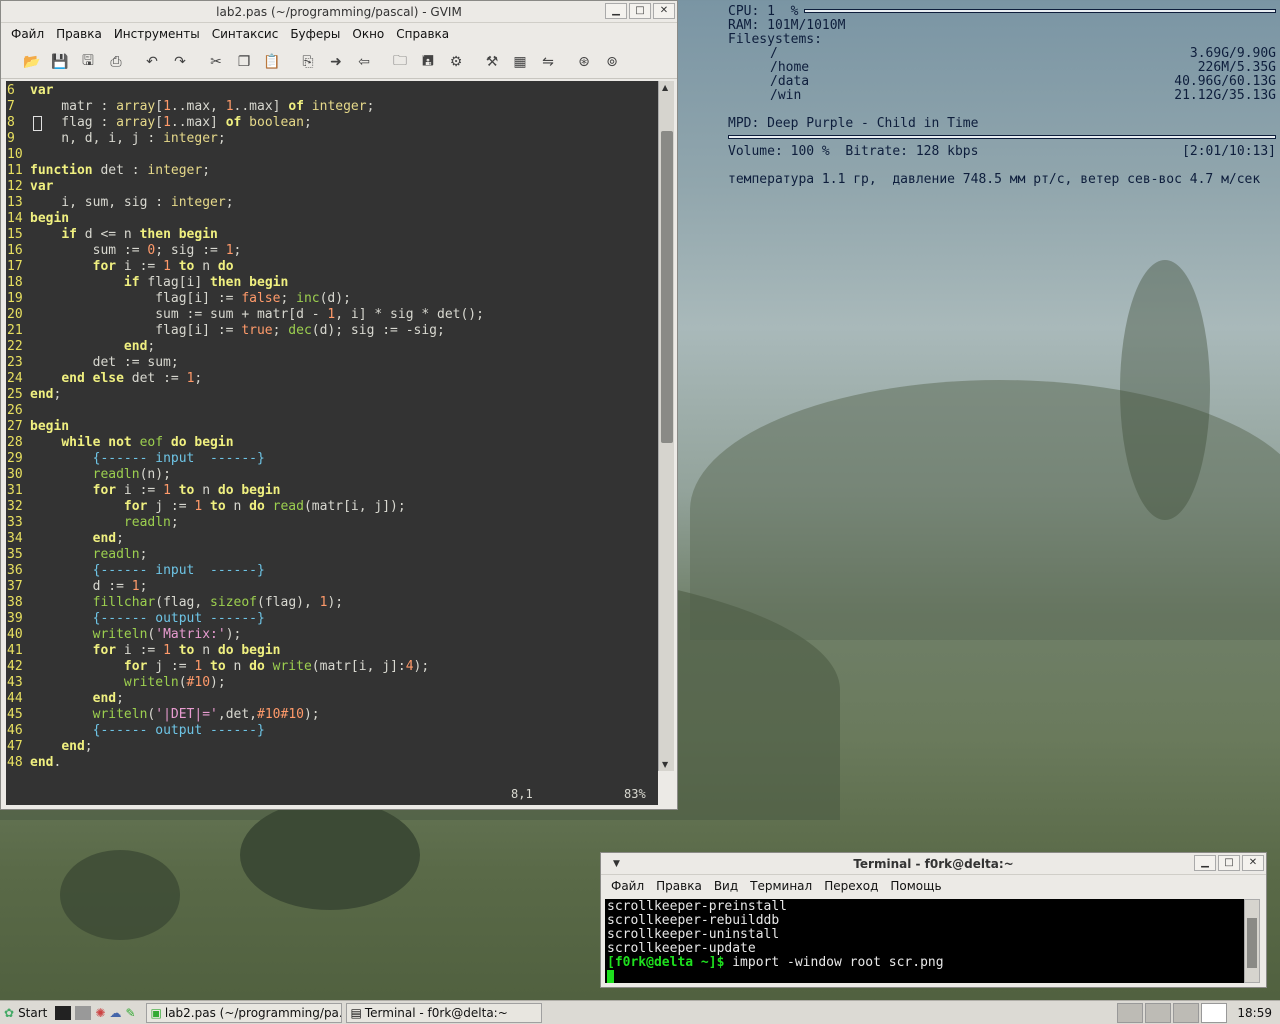  What do you see at coordinates (584, 62) in the screenshot?
I see `close-icon: ⊛` at bounding box center [584, 62].